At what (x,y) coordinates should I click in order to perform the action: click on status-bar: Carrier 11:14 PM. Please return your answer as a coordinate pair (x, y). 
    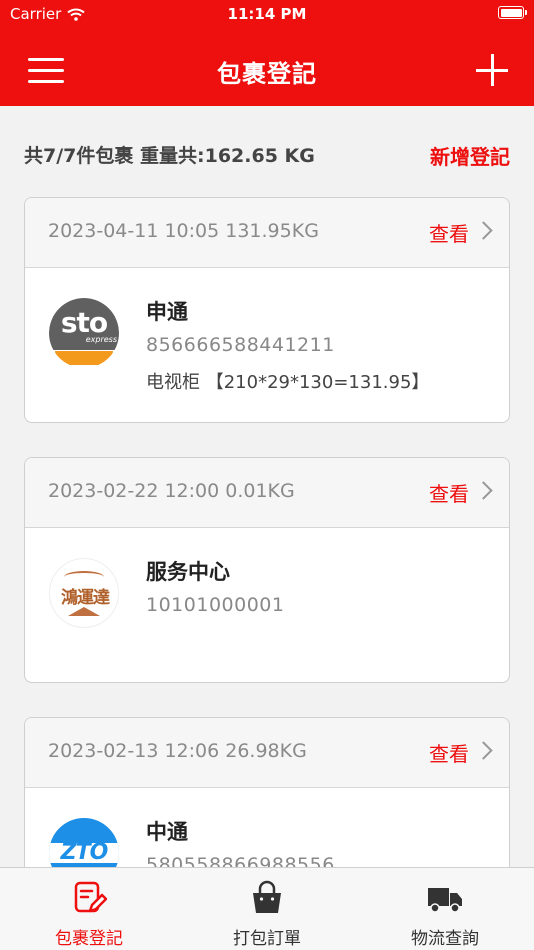
    Looking at the image, I should click on (267, 15).